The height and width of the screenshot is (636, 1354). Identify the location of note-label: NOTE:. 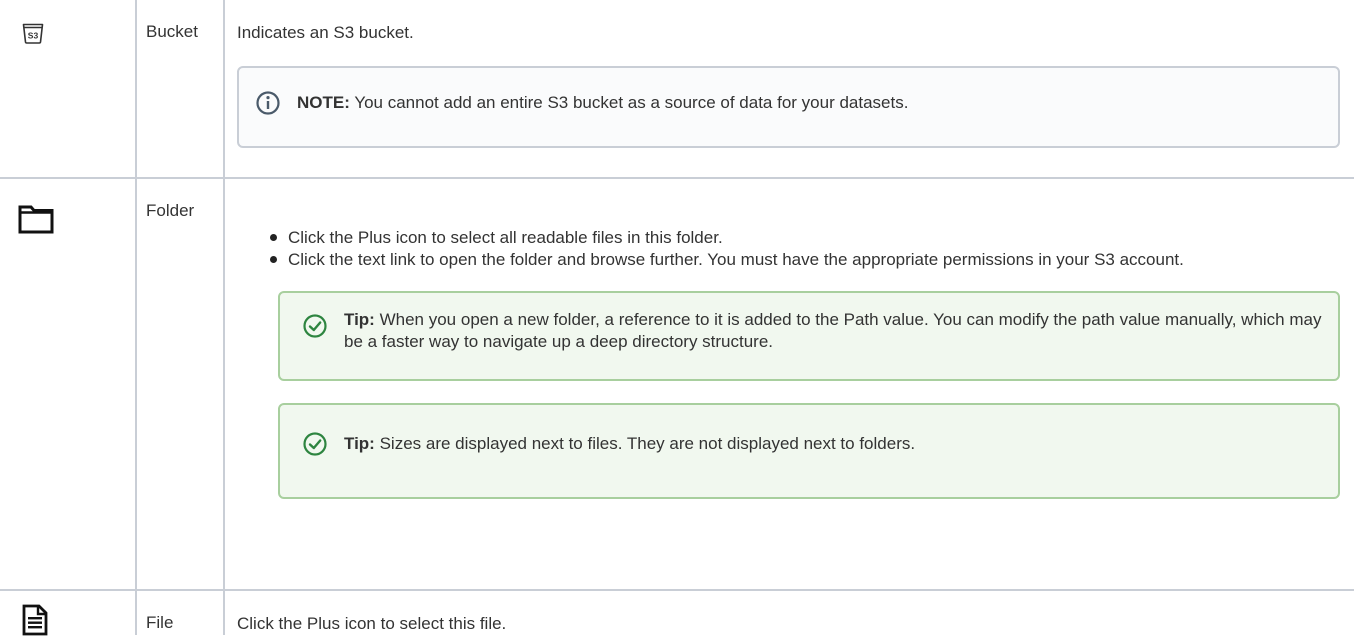
(323, 102).